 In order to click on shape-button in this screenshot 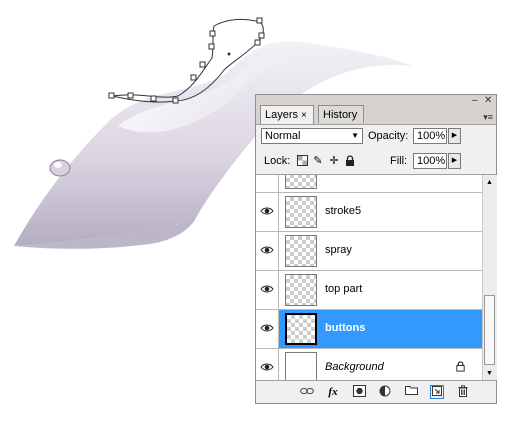, I will do `click(60, 168)`.